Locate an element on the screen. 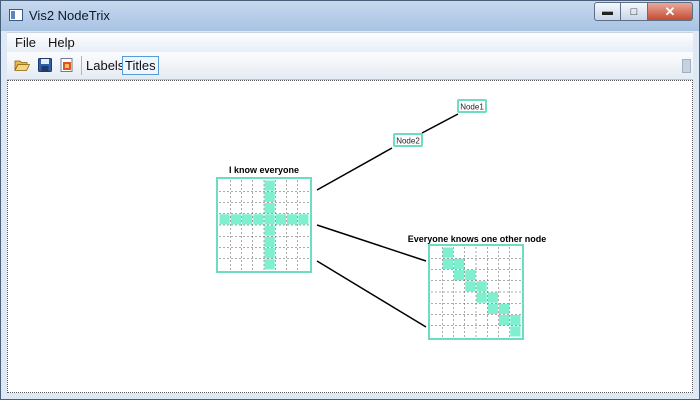  minimize-button: ▬ is located at coordinates (607, 11).